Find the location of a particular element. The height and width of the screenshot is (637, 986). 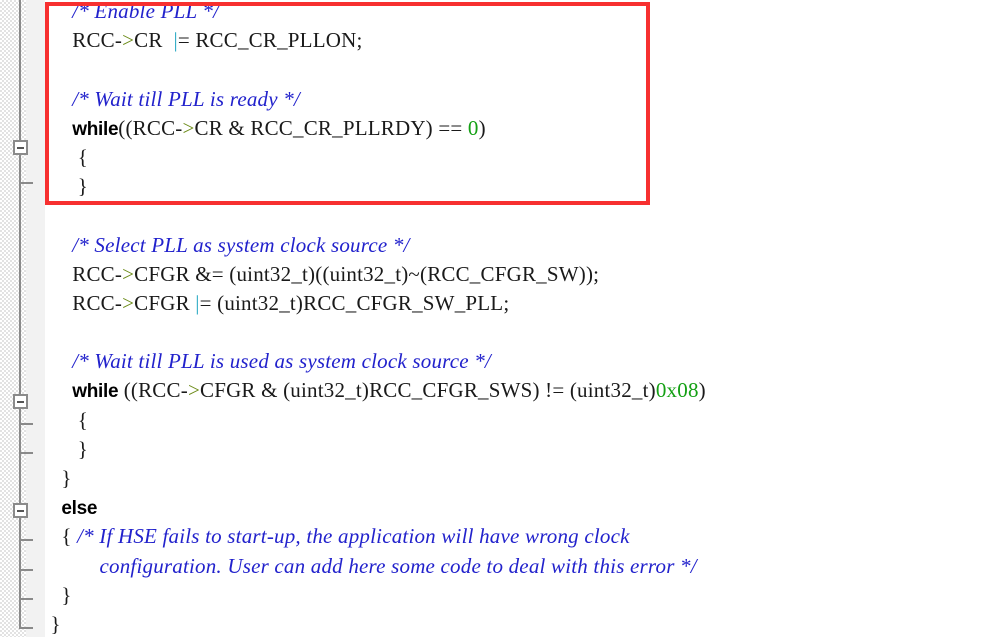

code-token-plain: = (uint32_t)RCC_CFGR_SW_PLL; is located at coordinates (354, 302).